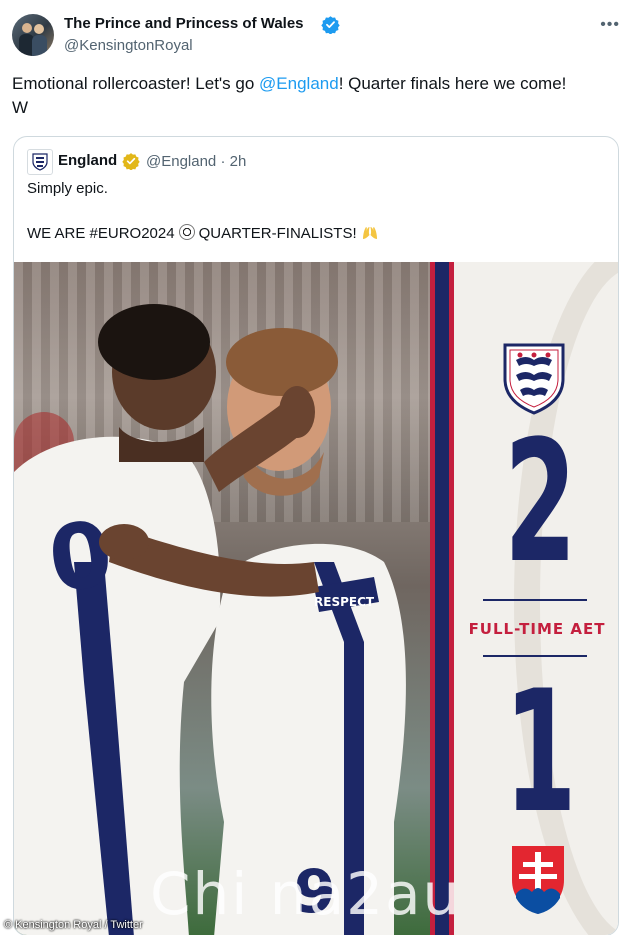 Image resolution: width=634 pixels, height=935 pixels. What do you see at coordinates (442, 598) in the screenshot?
I see `flag-stripe` at bounding box center [442, 598].